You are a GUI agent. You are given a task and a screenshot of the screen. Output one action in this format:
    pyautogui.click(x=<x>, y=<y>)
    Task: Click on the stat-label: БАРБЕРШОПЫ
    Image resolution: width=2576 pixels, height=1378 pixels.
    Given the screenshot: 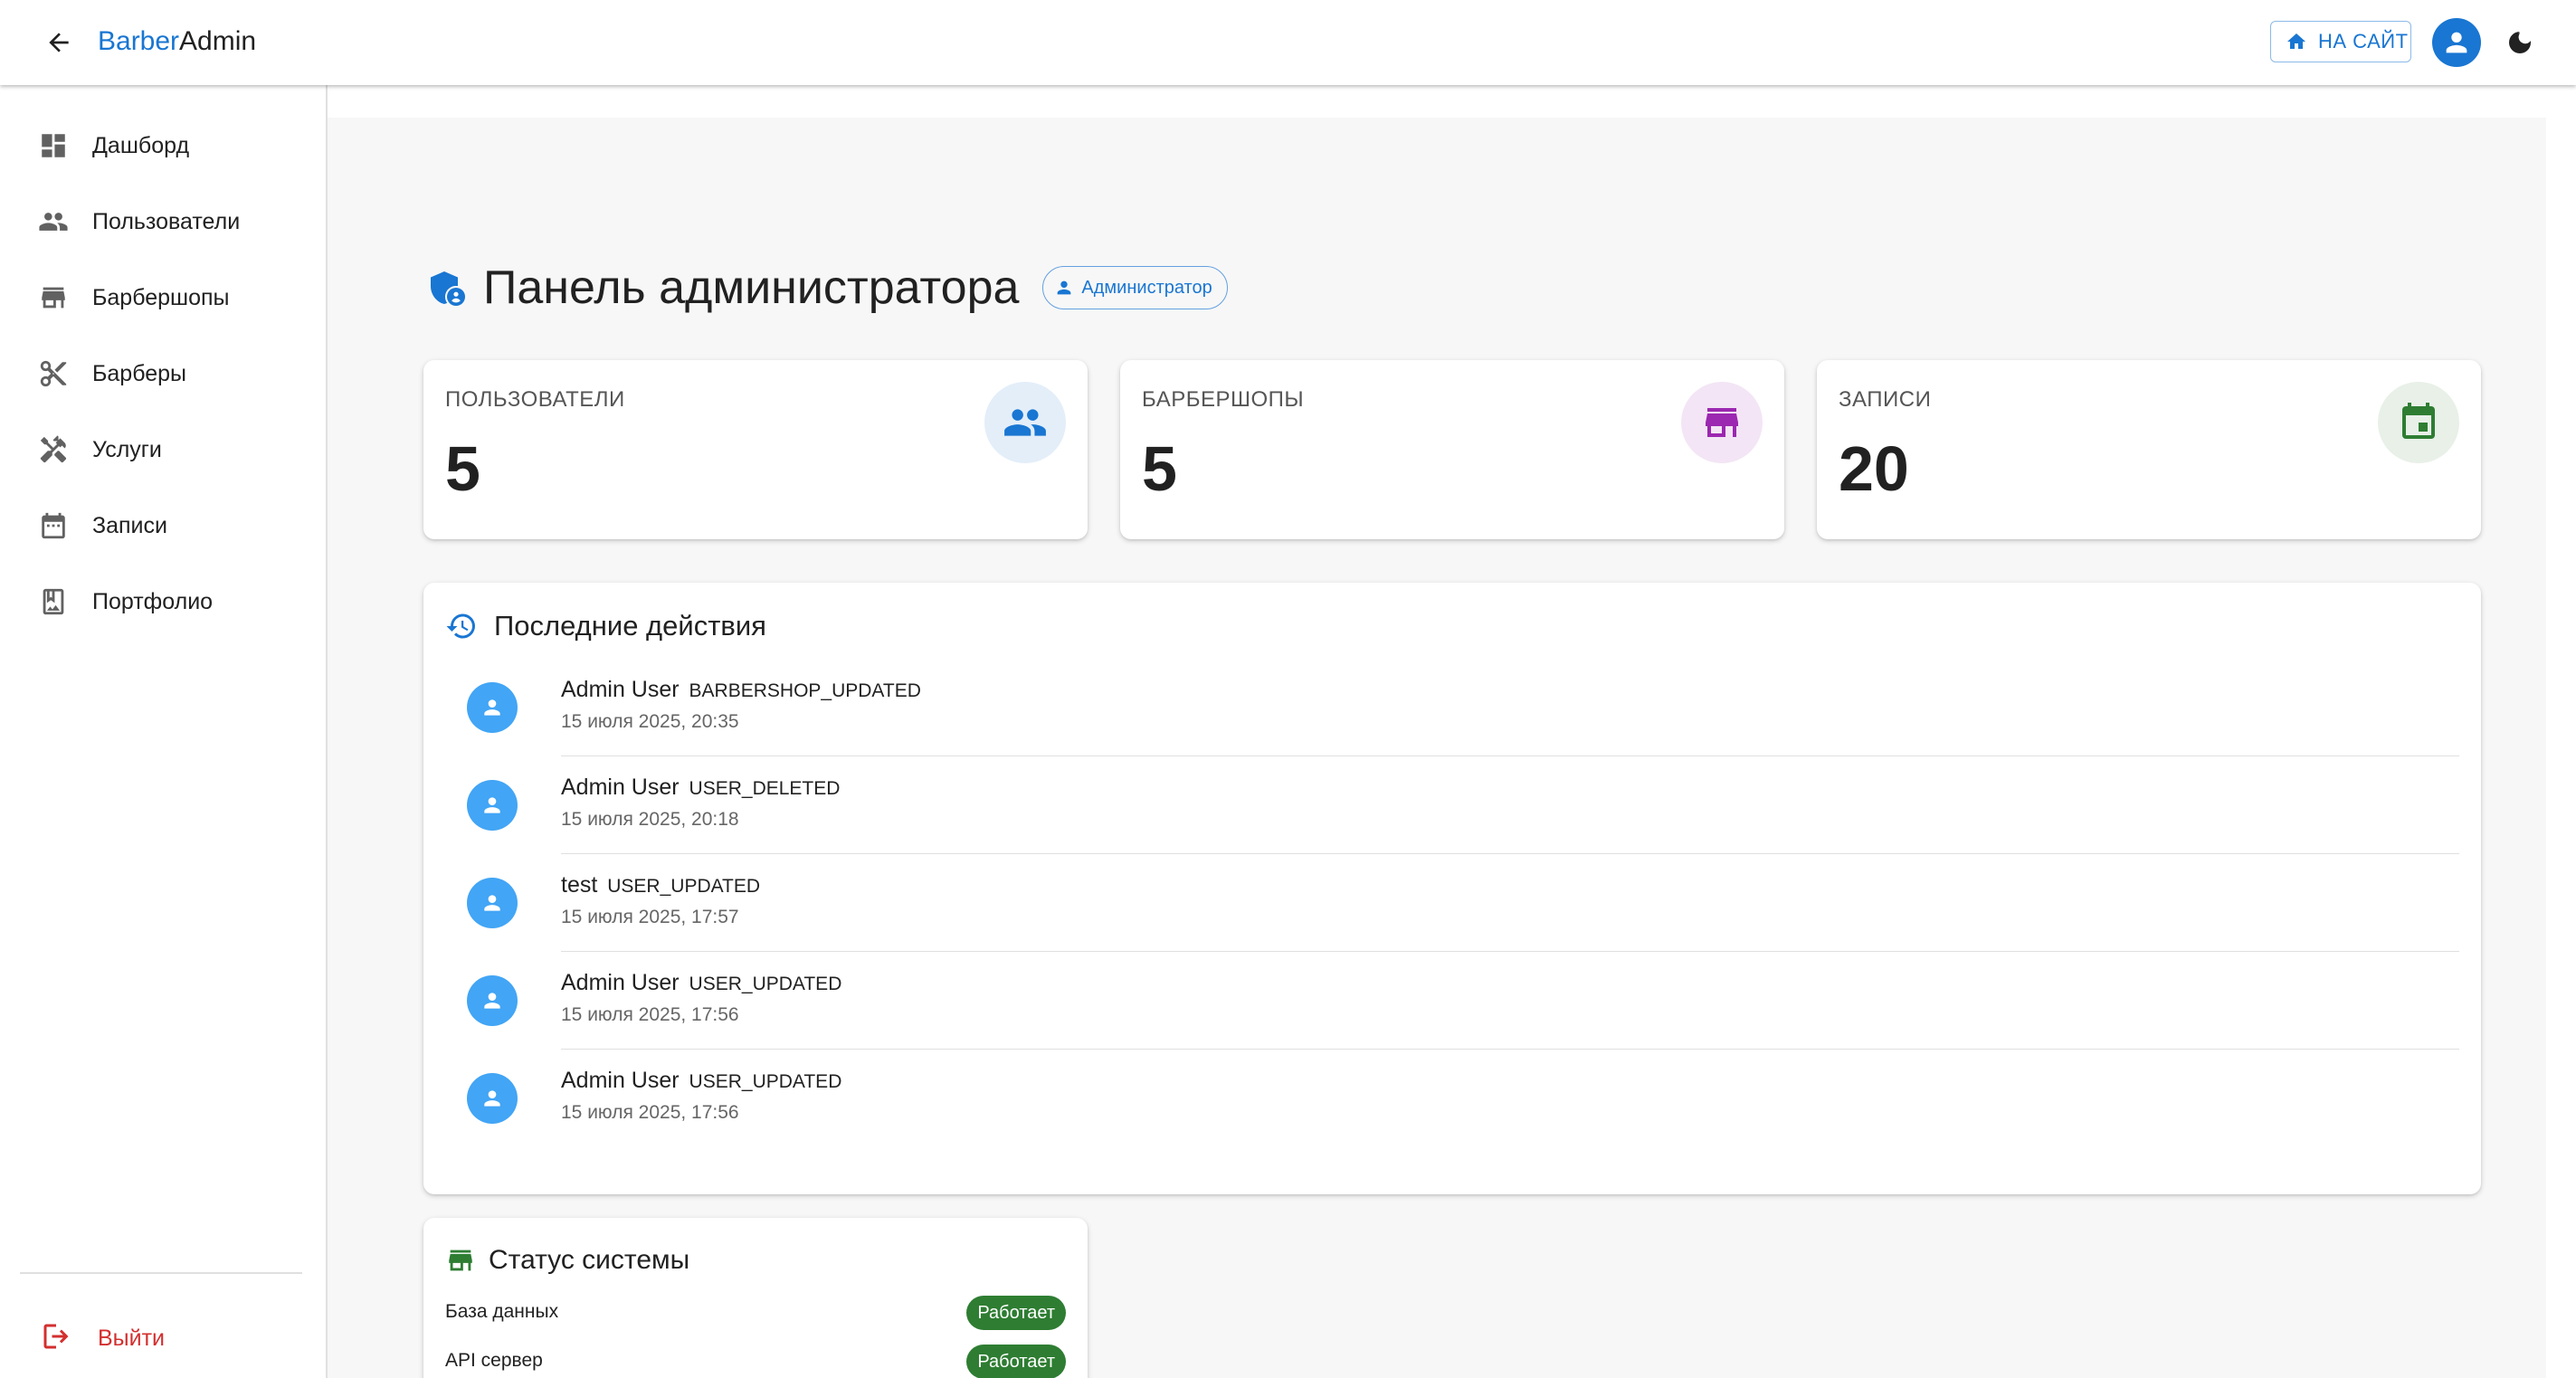 What is the action you would take?
    pyautogui.click(x=1223, y=399)
    